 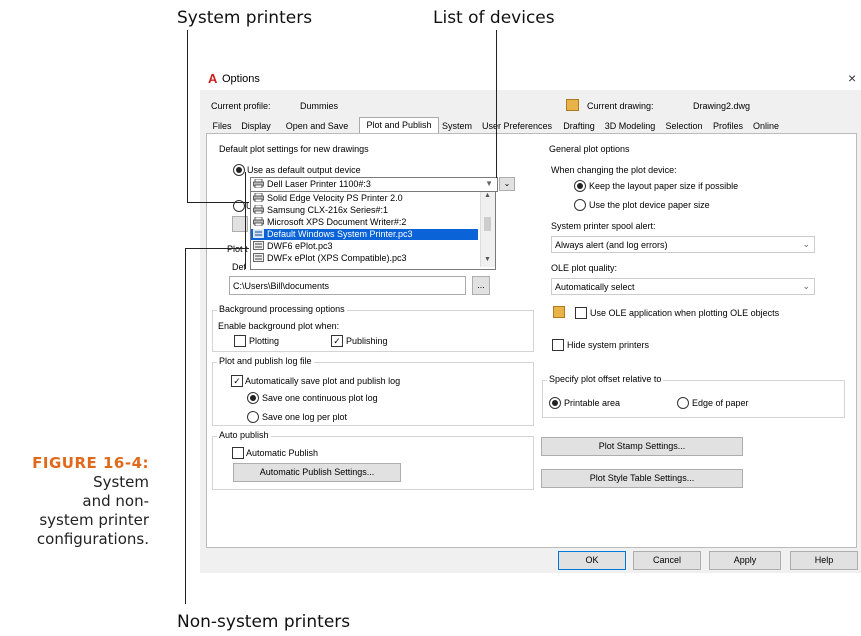 What do you see at coordinates (487, 195) in the screenshot?
I see `scroll-up-icon: ▲` at bounding box center [487, 195].